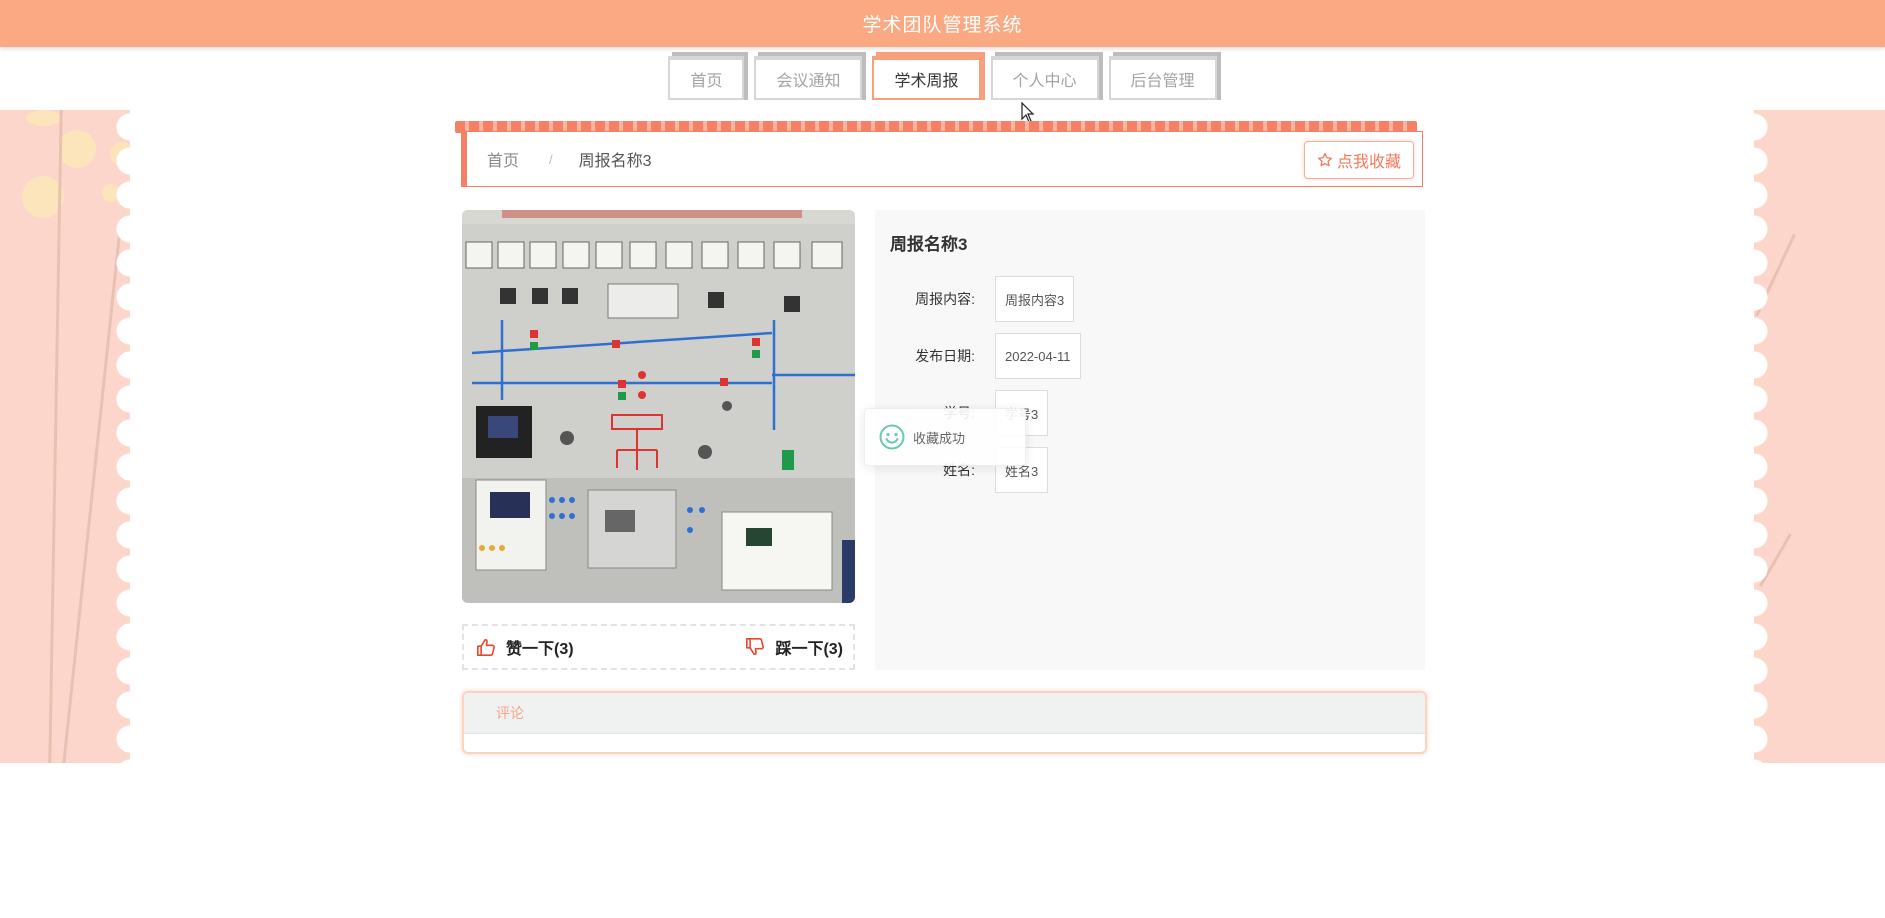  I want to click on vote-bar: 赞一下(3) 踩一下(3), so click(658, 647).